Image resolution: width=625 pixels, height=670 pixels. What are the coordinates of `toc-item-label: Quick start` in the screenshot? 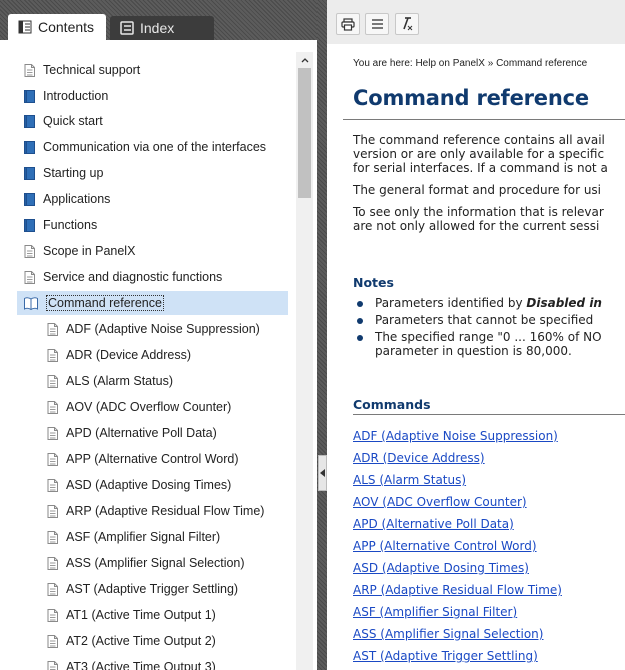 It's located at (73, 121).